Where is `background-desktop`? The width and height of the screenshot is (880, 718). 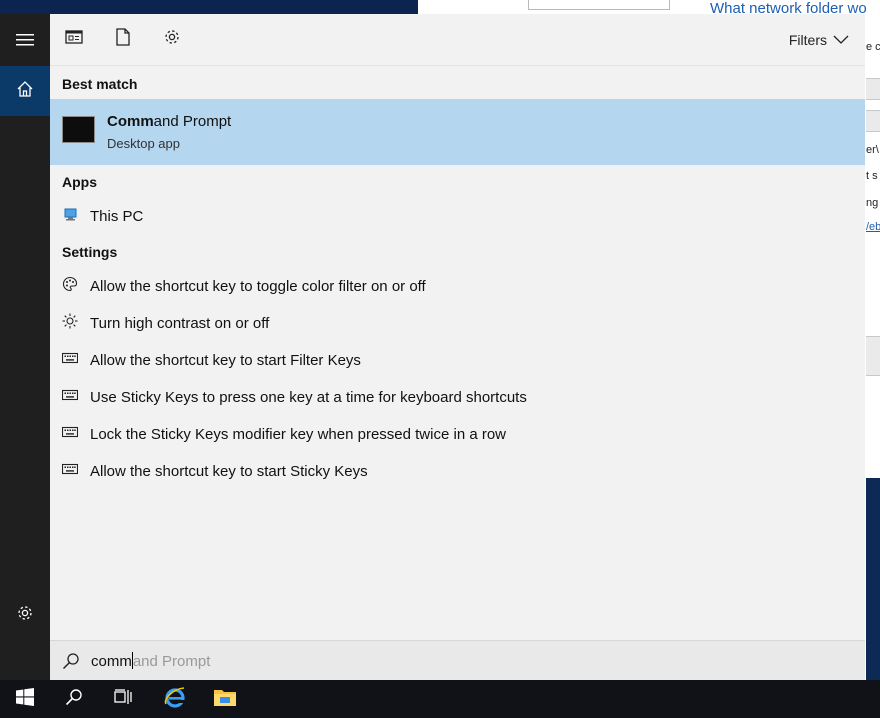
background-desktop is located at coordinates (209, 7).